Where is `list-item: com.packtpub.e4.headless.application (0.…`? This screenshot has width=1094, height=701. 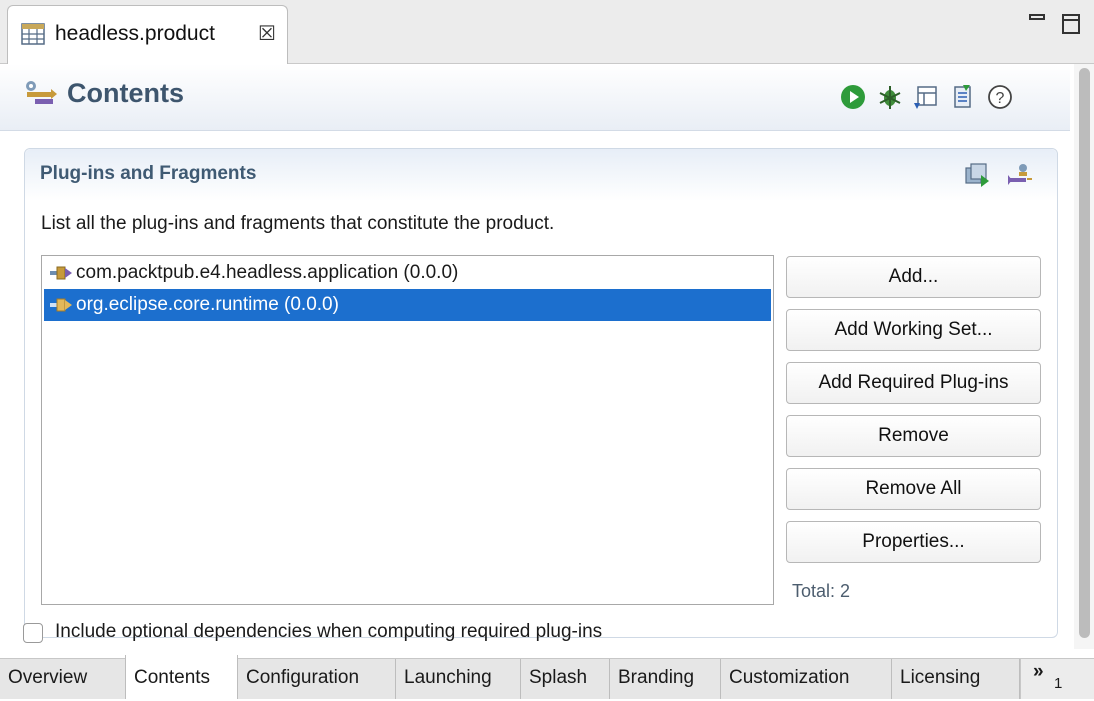 list-item: com.packtpub.e4.headless.application (0.… is located at coordinates (407, 273).